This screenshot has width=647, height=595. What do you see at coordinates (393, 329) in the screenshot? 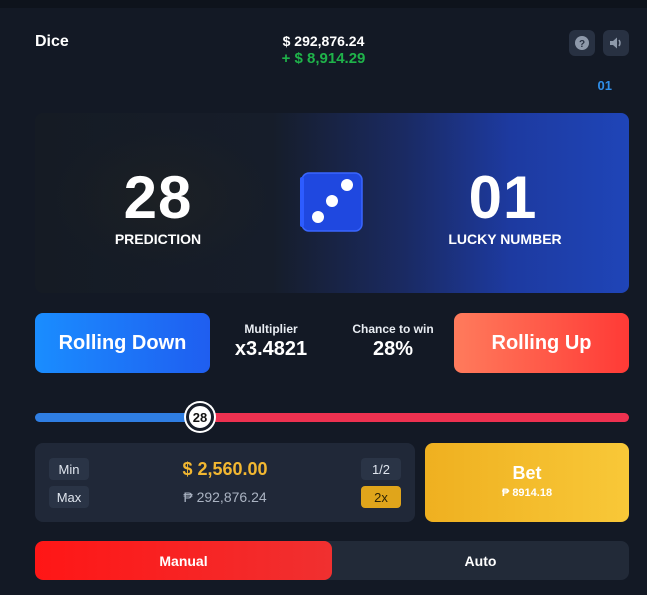
I see `chance-label: Chance to win` at bounding box center [393, 329].